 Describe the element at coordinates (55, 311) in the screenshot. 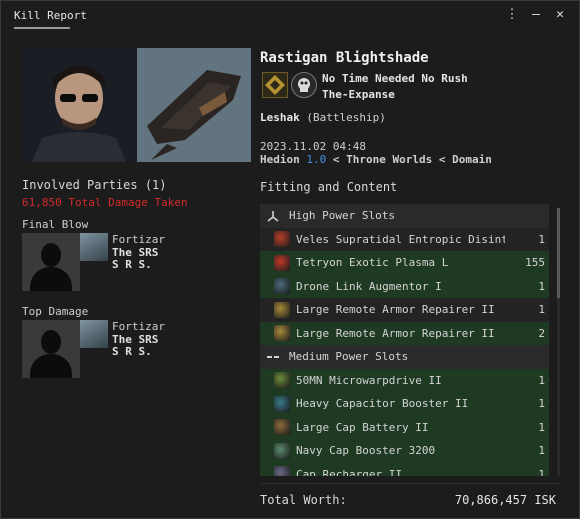

I see `top-damage-label: Top Damage` at that location.